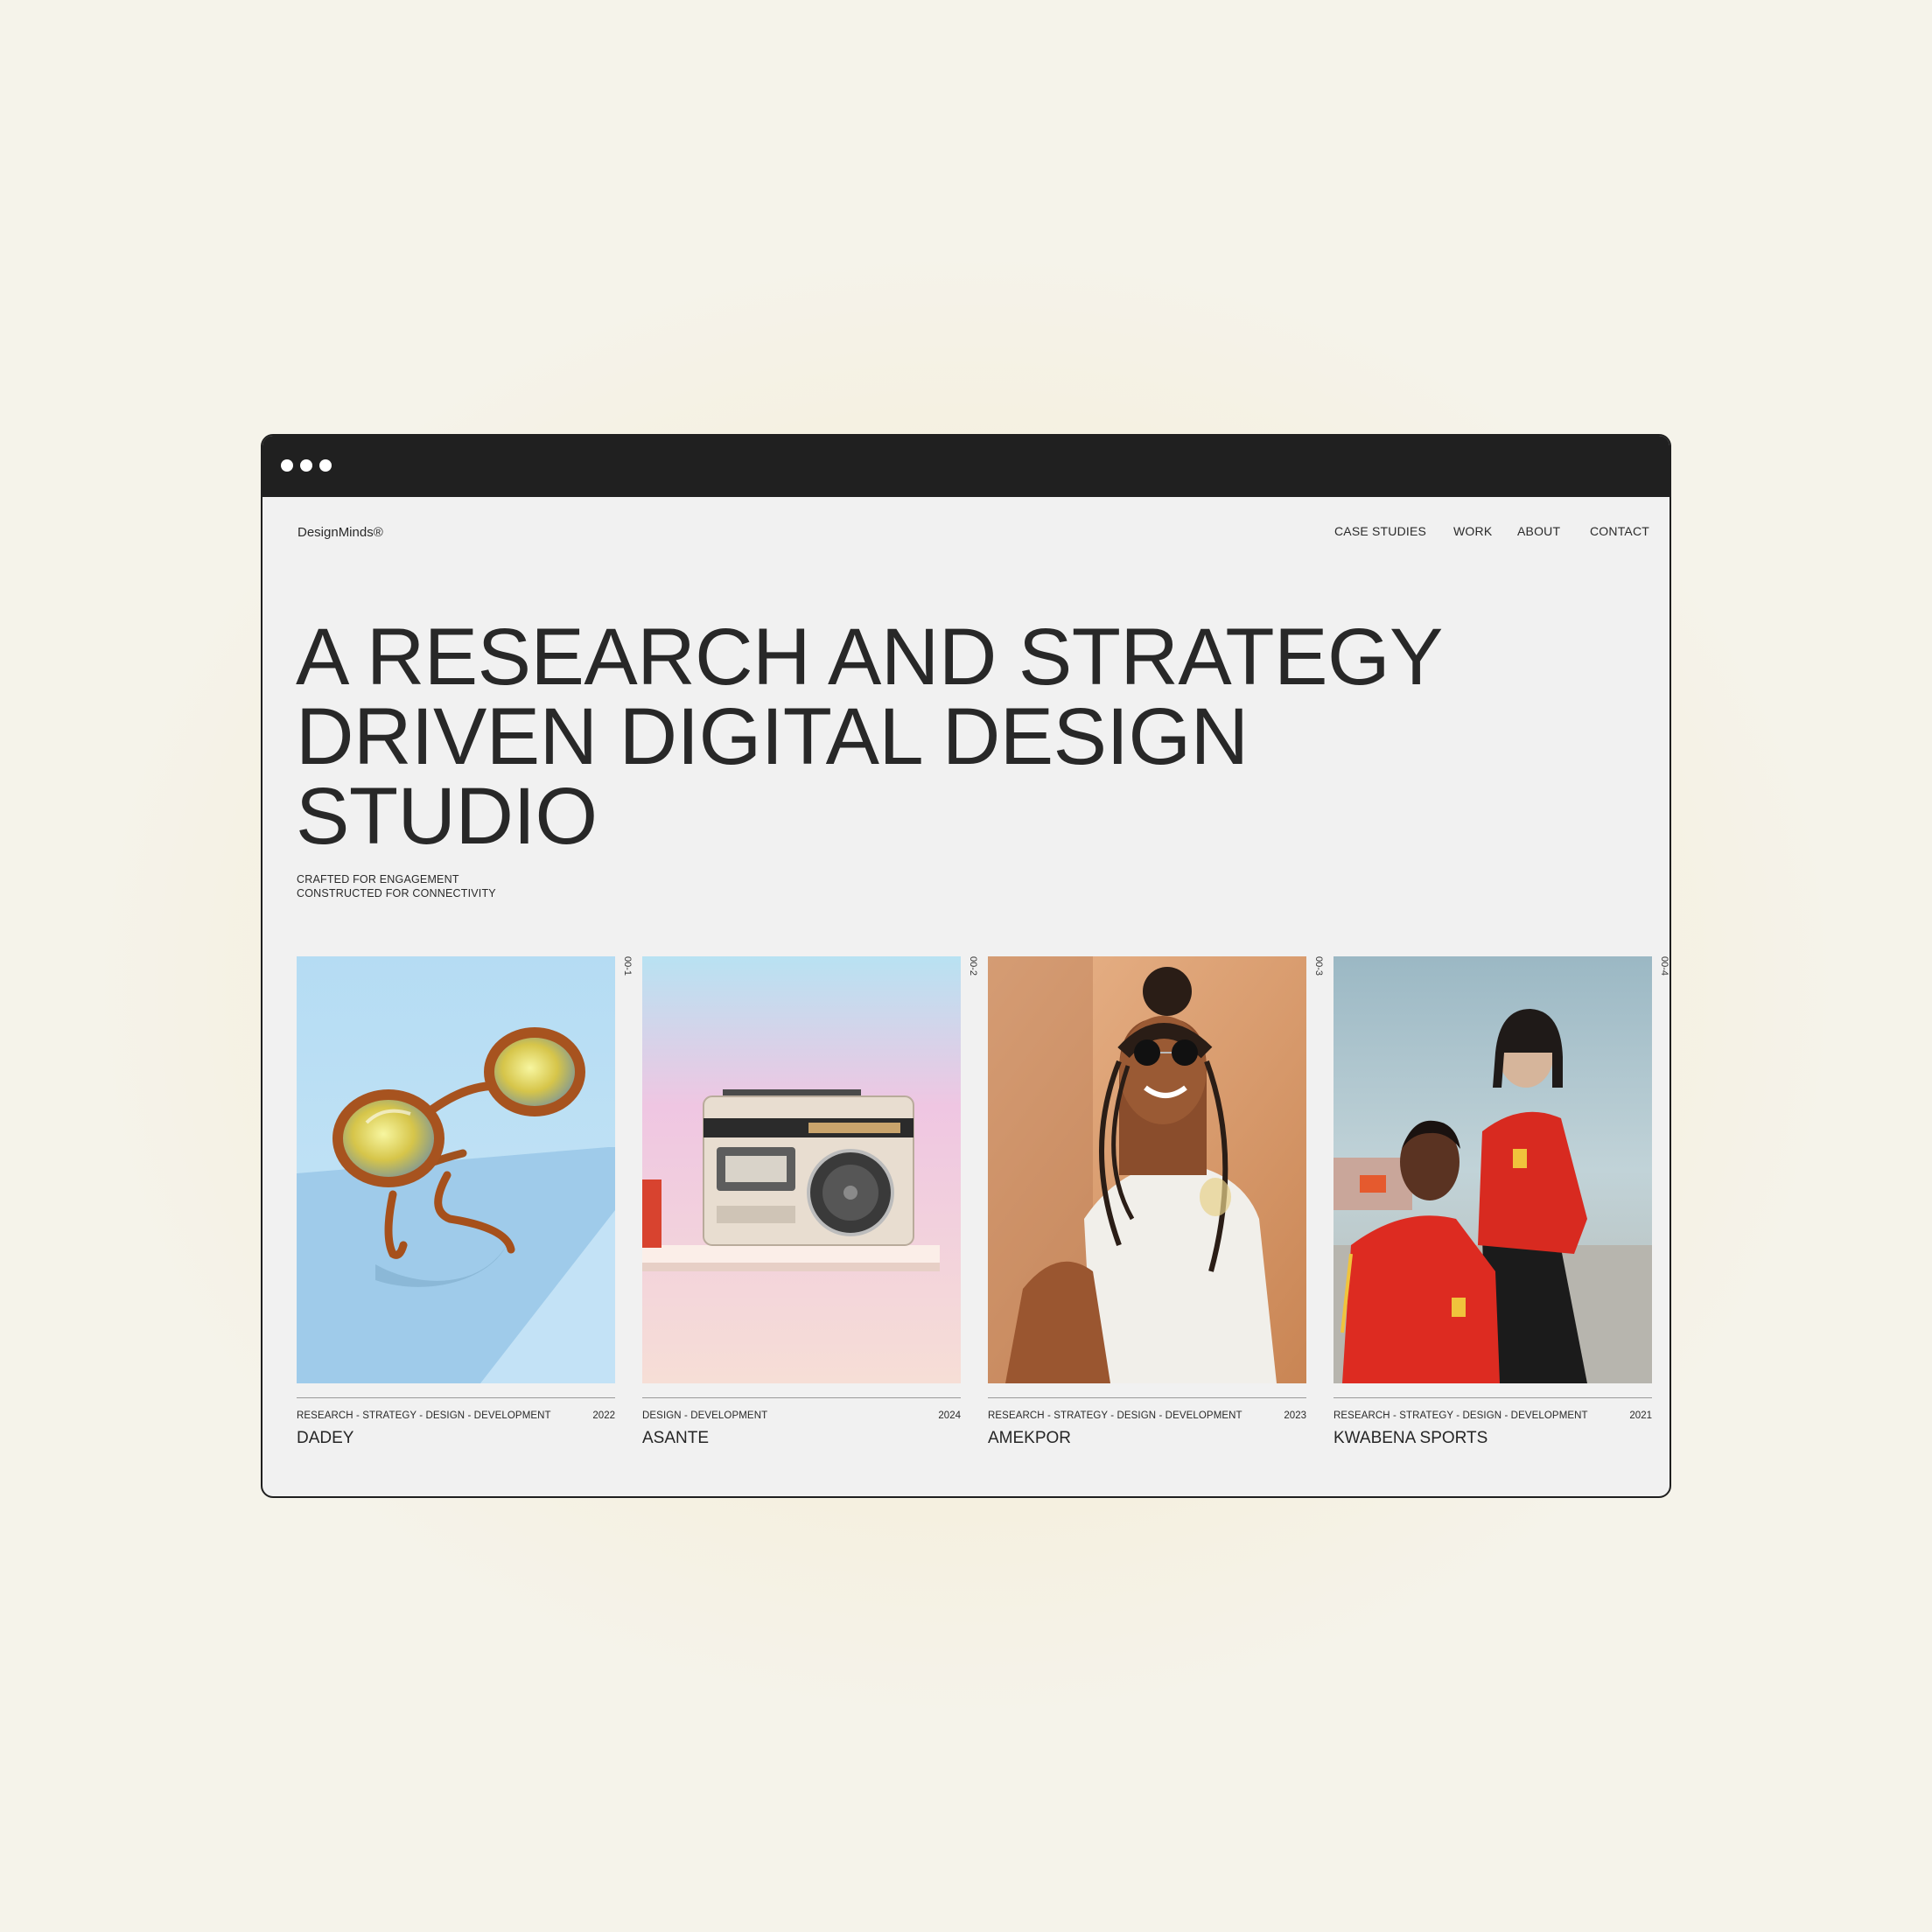 This screenshot has width=1932, height=1932. What do you see at coordinates (966, 466) in the screenshot?
I see `browser-titlebar` at bounding box center [966, 466].